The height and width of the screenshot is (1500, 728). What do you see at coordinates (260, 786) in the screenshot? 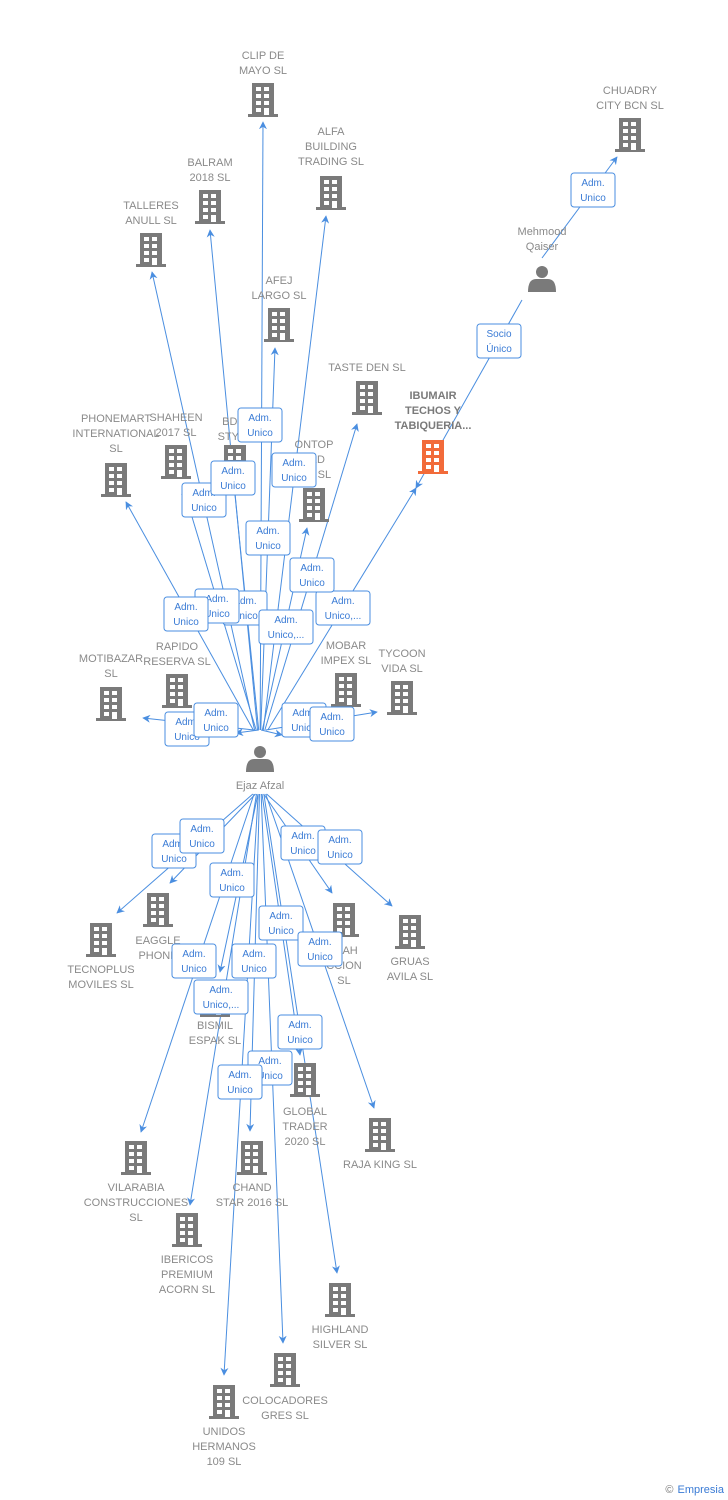
I see `node-label: Ejaz Afzal` at bounding box center [260, 786].